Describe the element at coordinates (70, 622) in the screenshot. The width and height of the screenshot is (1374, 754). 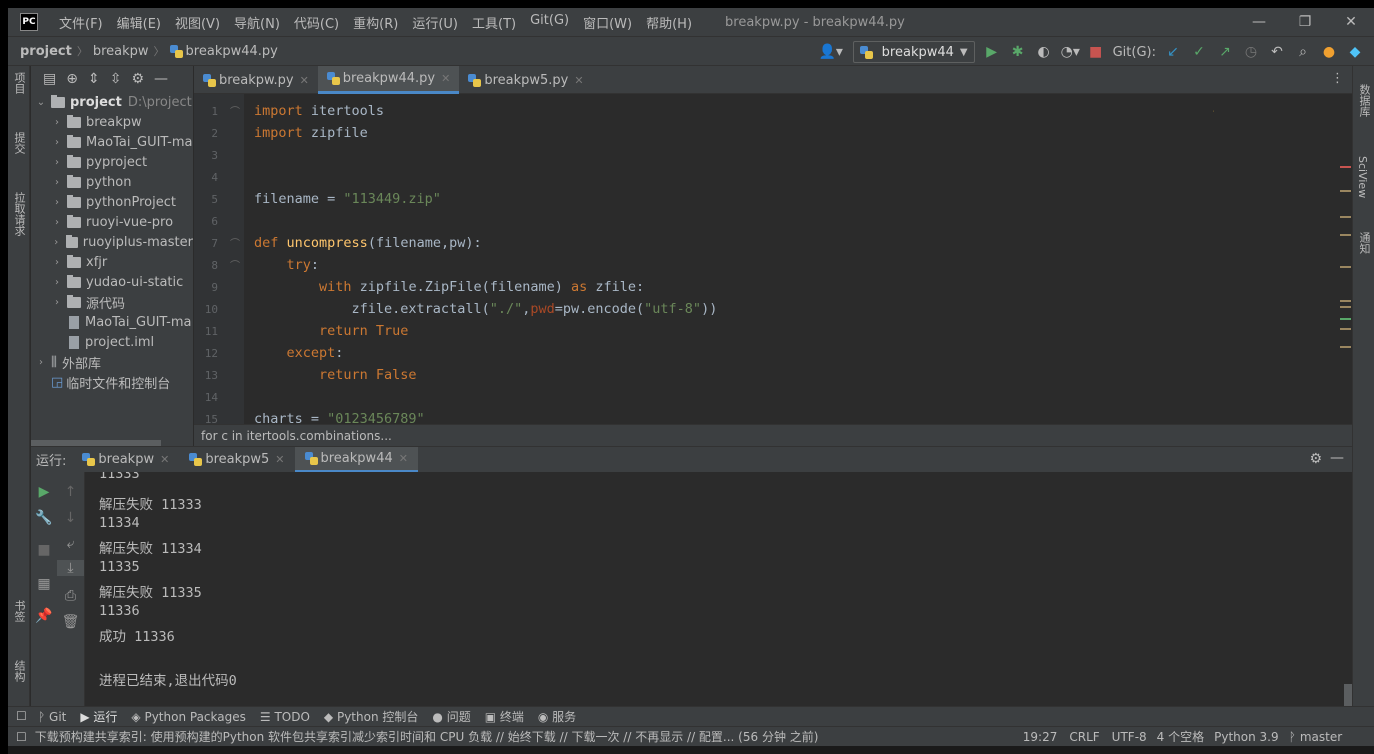
I see `trash-icon: 🗑` at that location.